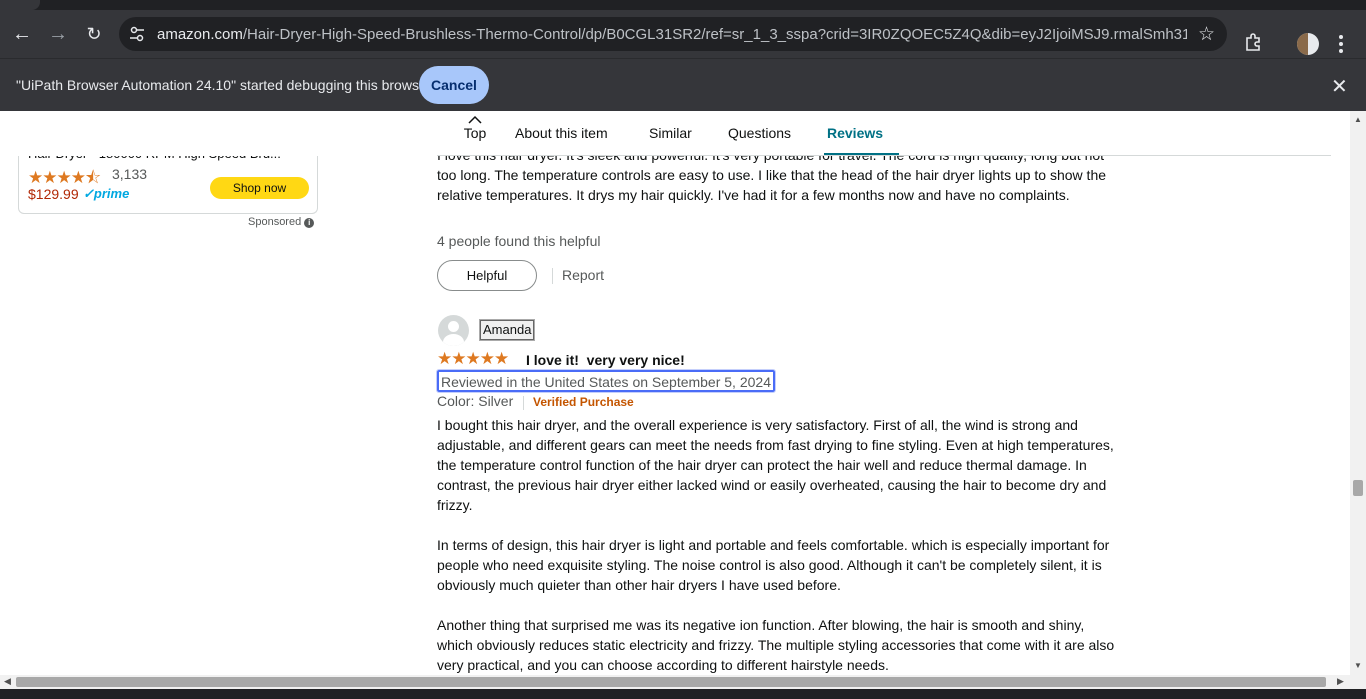 The width and height of the screenshot is (1366, 699). I want to click on horizontal-scrollbar: ◀ ▶, so click(683, 682).